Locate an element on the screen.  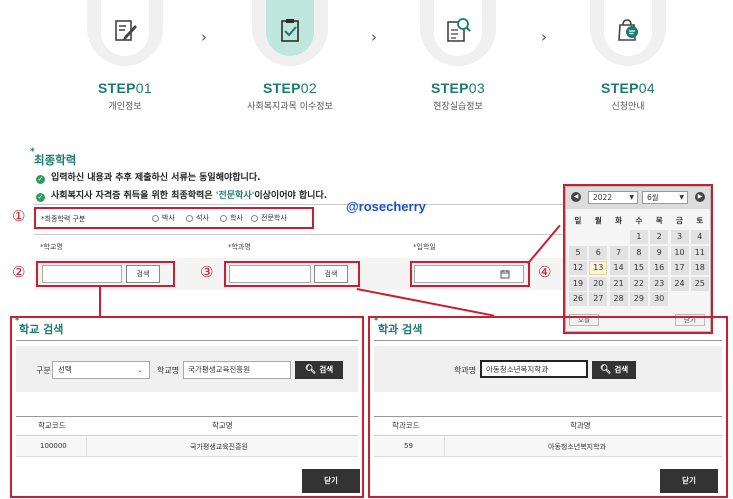
calendar-icon is located at coordinates (505, 274).